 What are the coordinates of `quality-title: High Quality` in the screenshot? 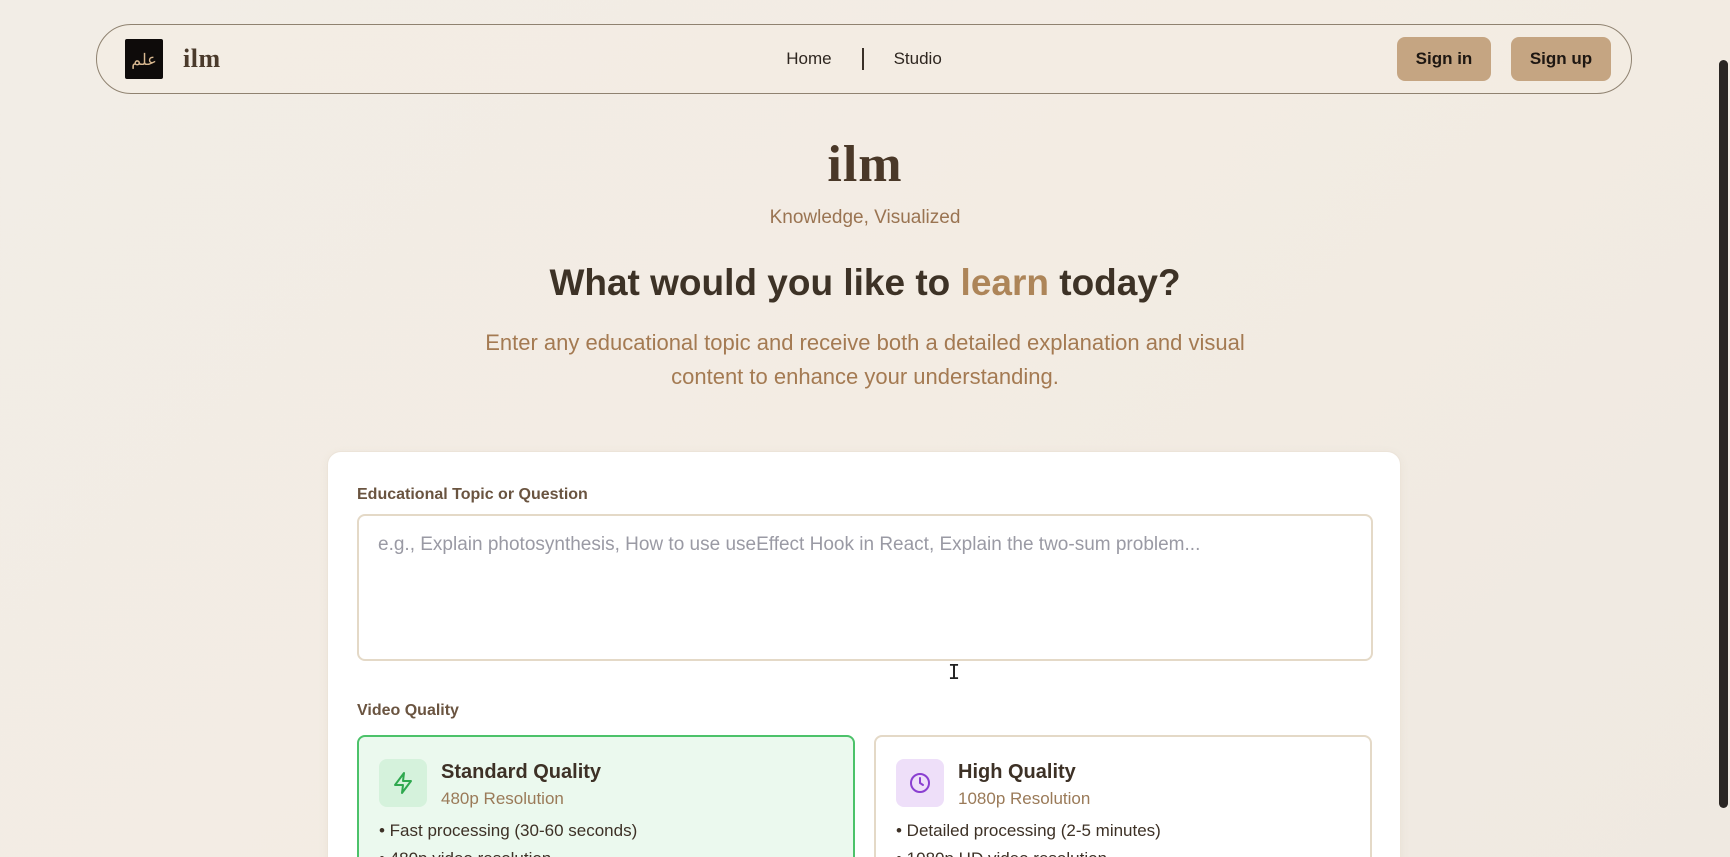 It's located at (1017, 772).